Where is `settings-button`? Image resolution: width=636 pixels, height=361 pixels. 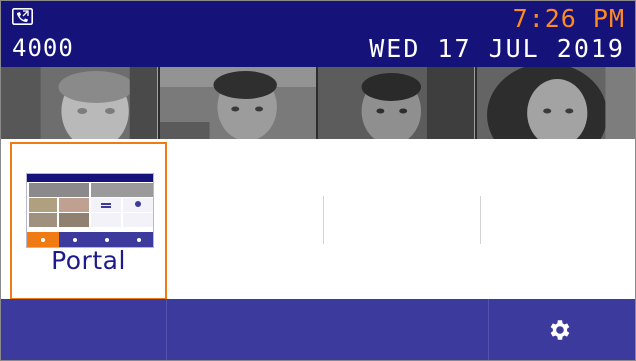 settings-button is located at coordinates (559, 330).